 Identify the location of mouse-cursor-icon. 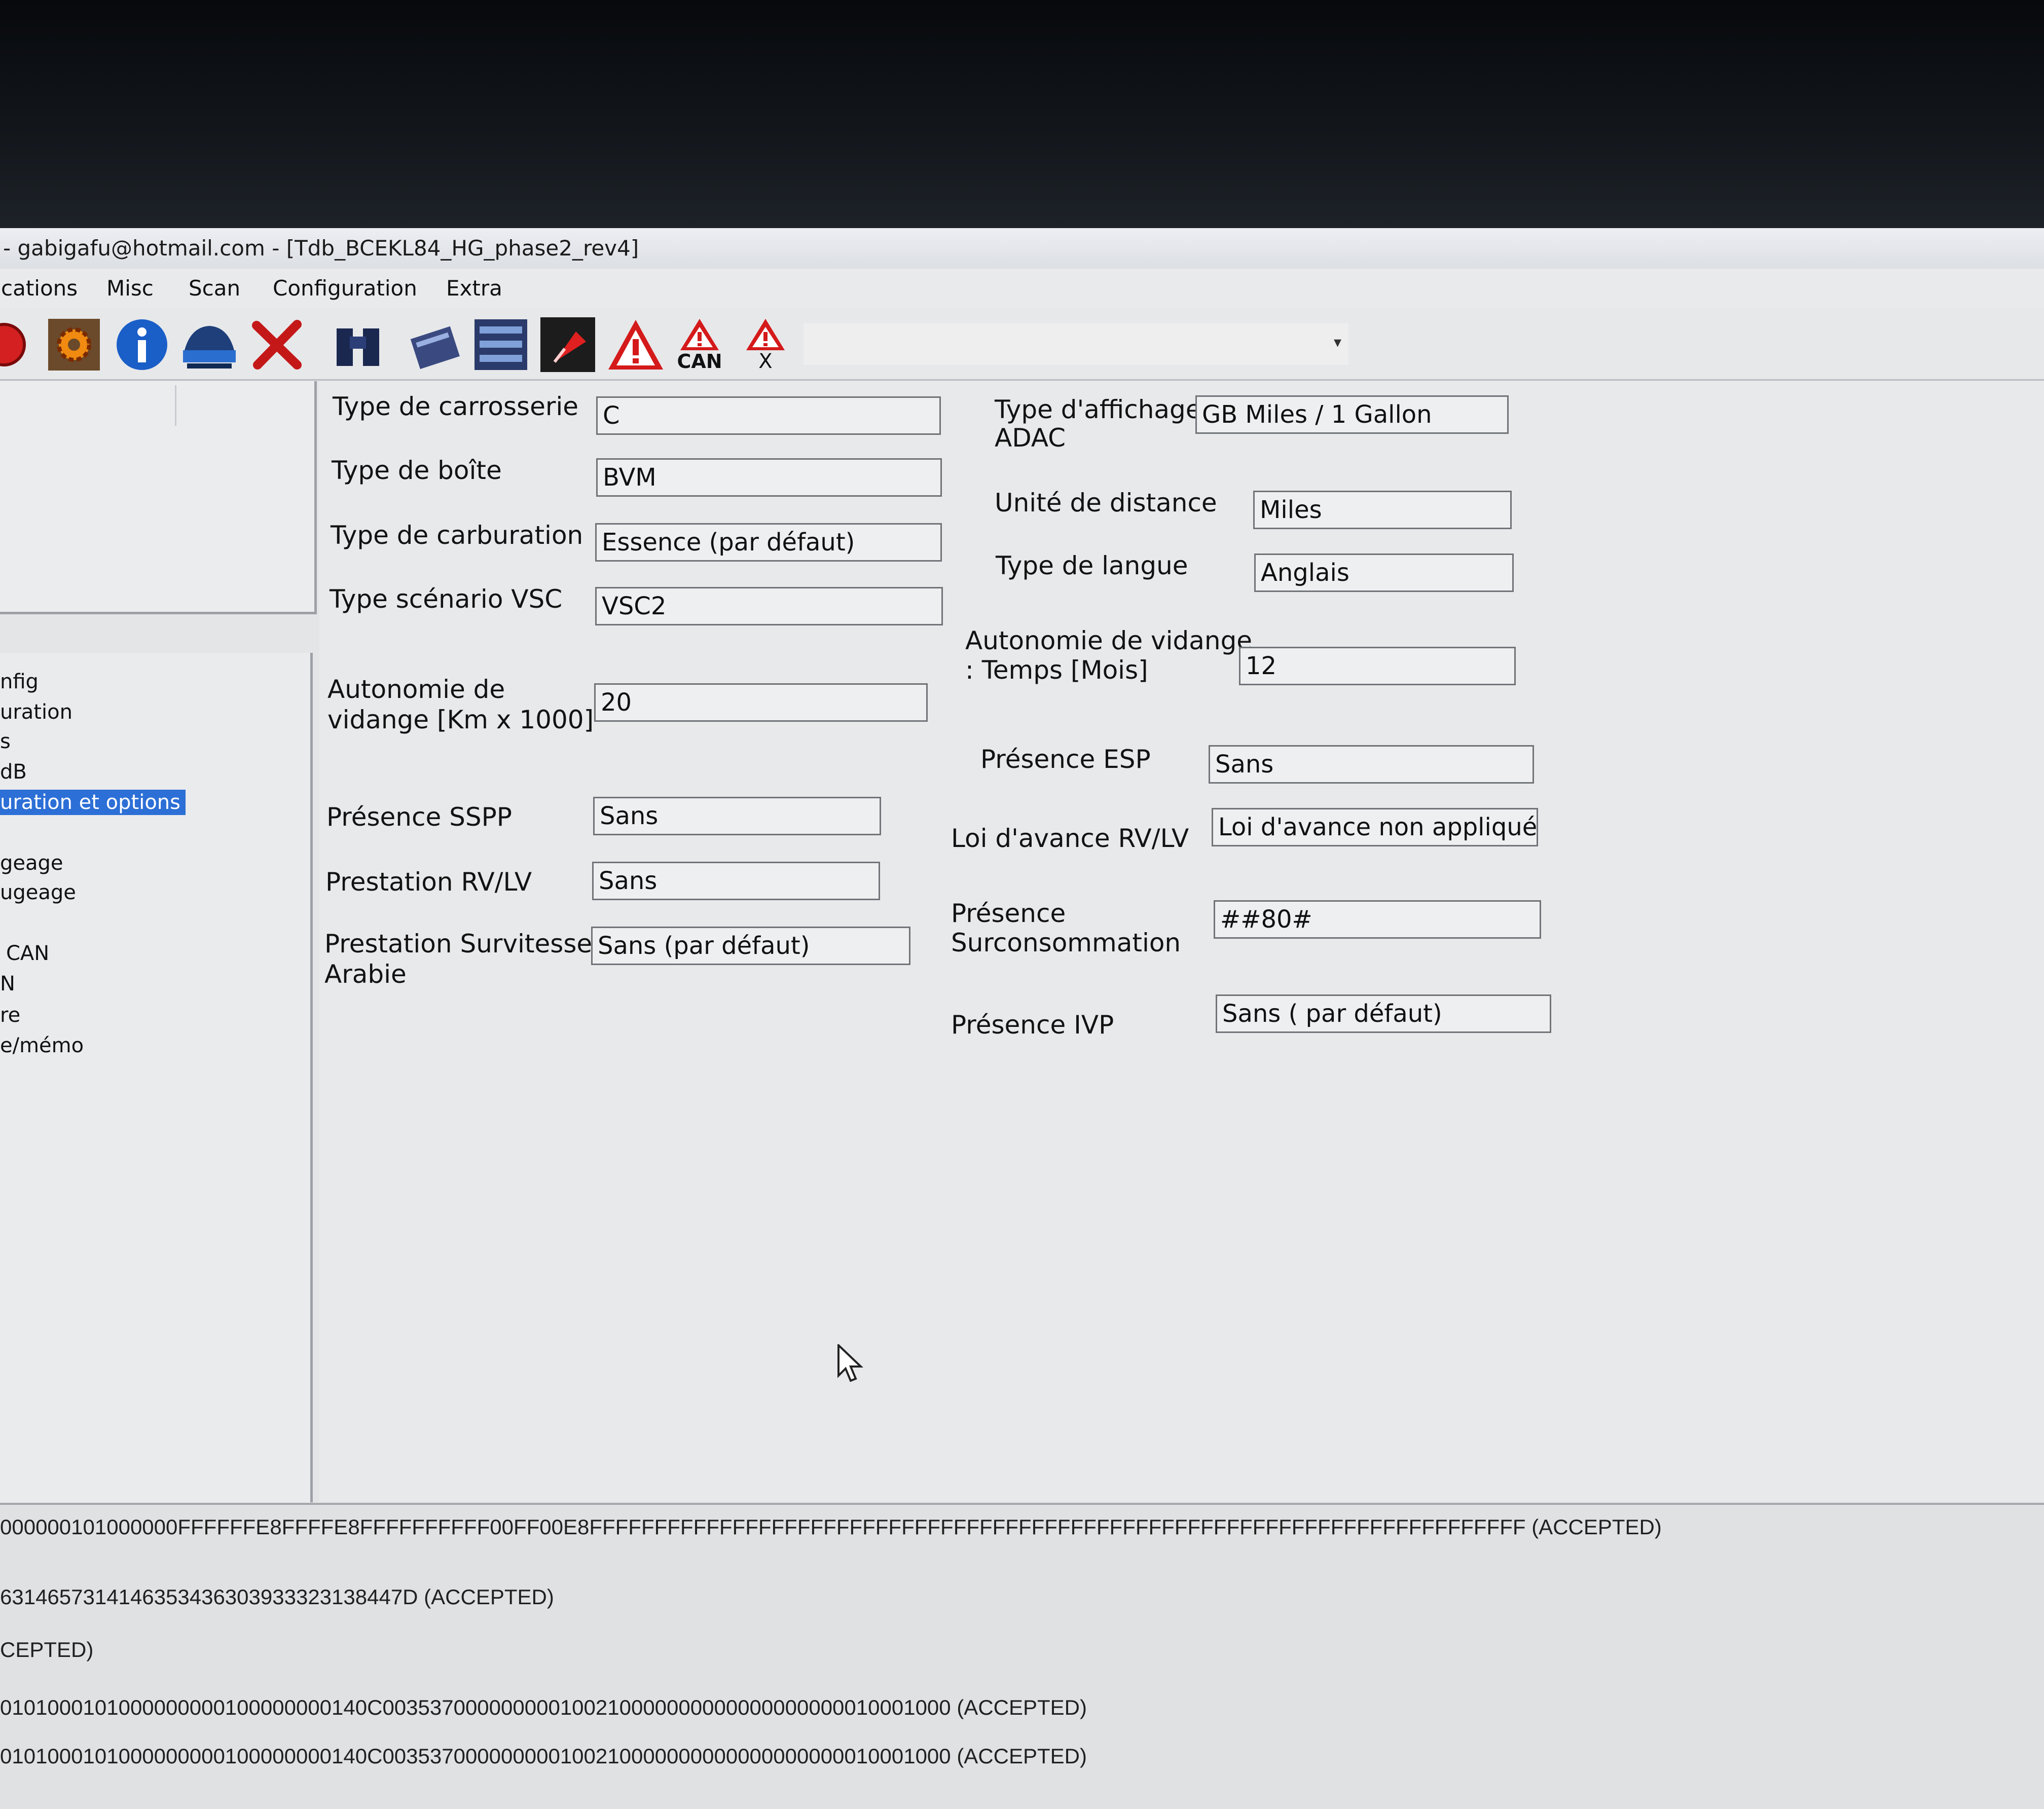
(850, 1363).